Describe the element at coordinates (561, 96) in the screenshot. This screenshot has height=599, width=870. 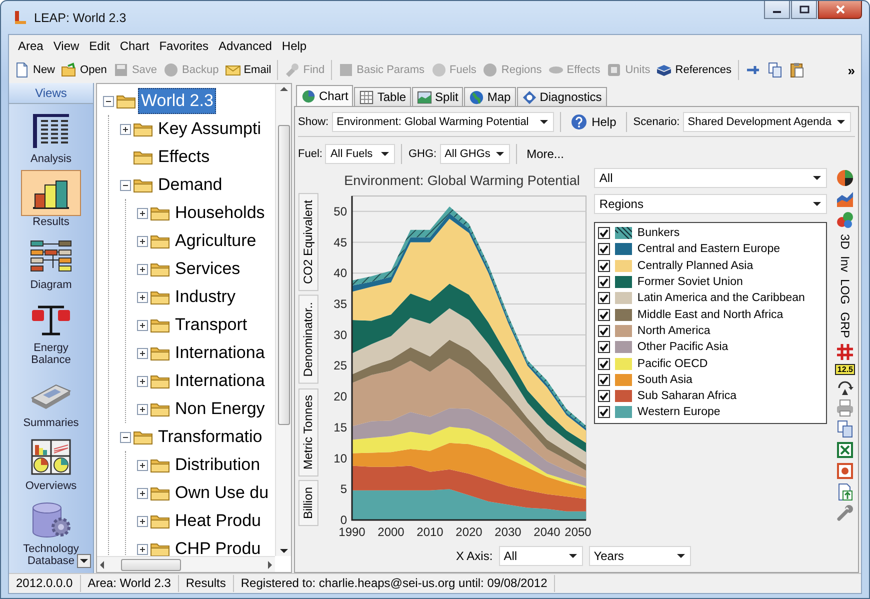
I see `tab: Diagnostics` at that location.